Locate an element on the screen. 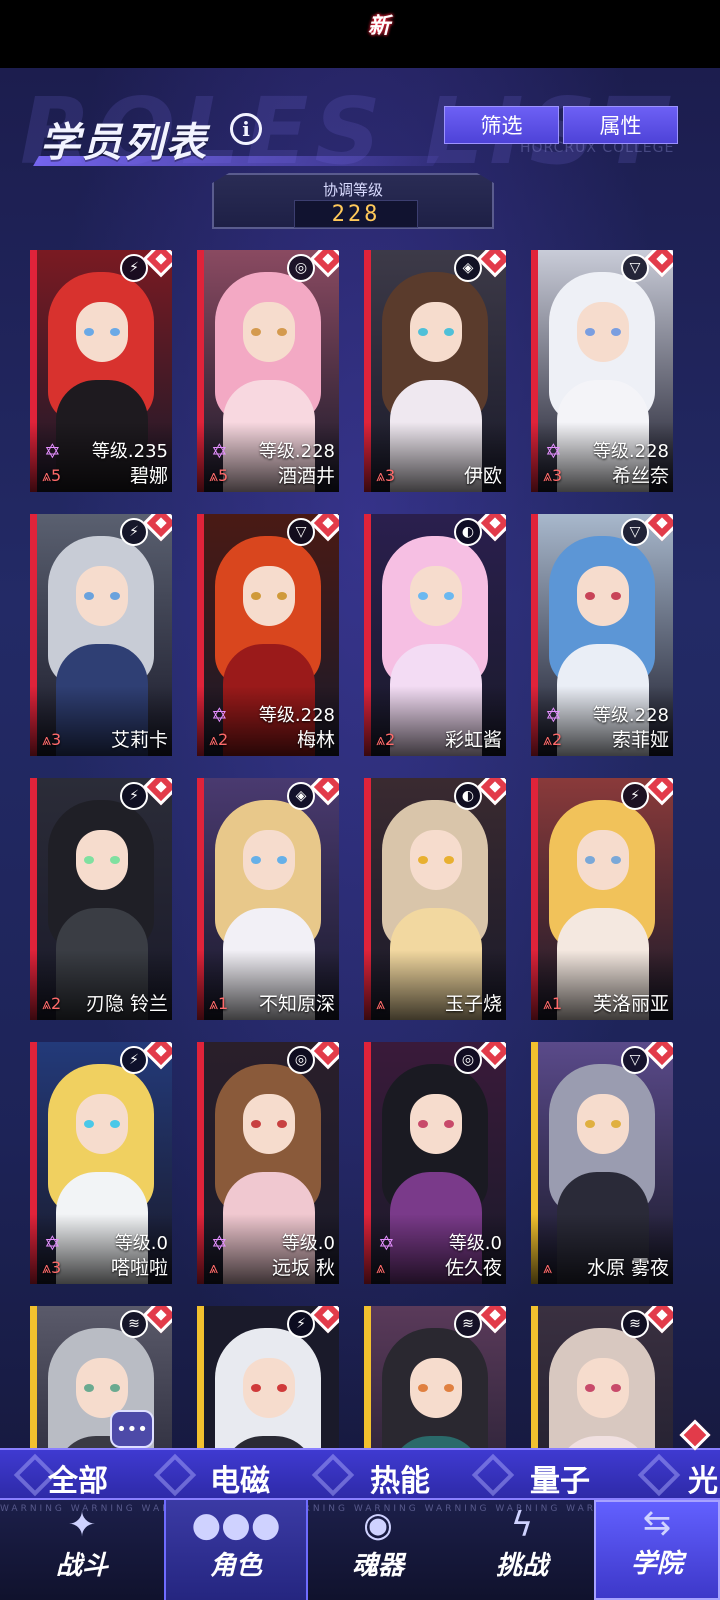  nav-characters-label: 角色 is located at coordinates (235, 1566).